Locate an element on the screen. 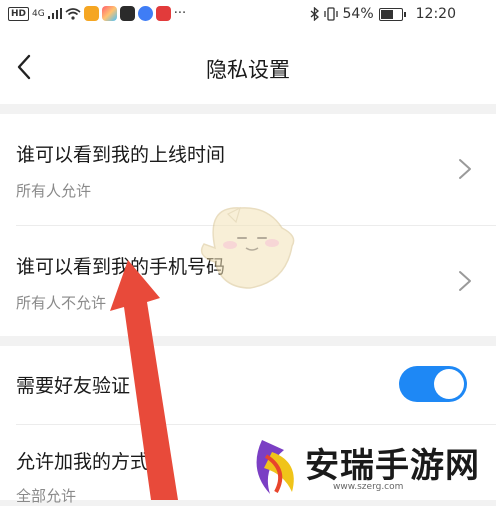 This screenshot has height=506, width=496. friend-verification-toggle is located at coordinates (433, 384).